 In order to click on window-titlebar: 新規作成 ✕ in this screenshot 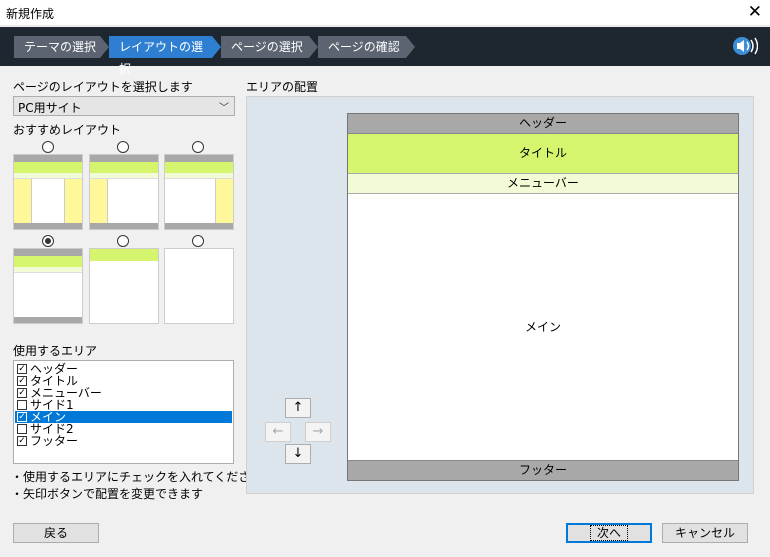, I will do `click(385, 13)`.